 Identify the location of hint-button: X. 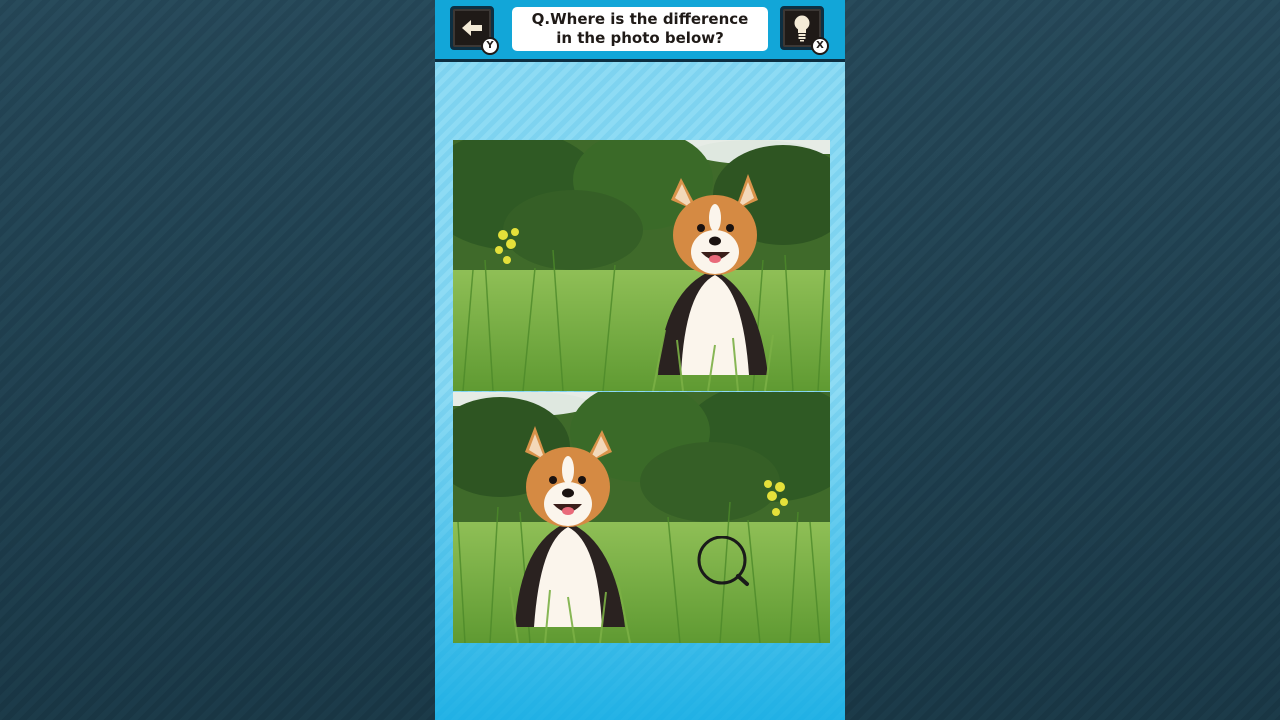
(804, 30).